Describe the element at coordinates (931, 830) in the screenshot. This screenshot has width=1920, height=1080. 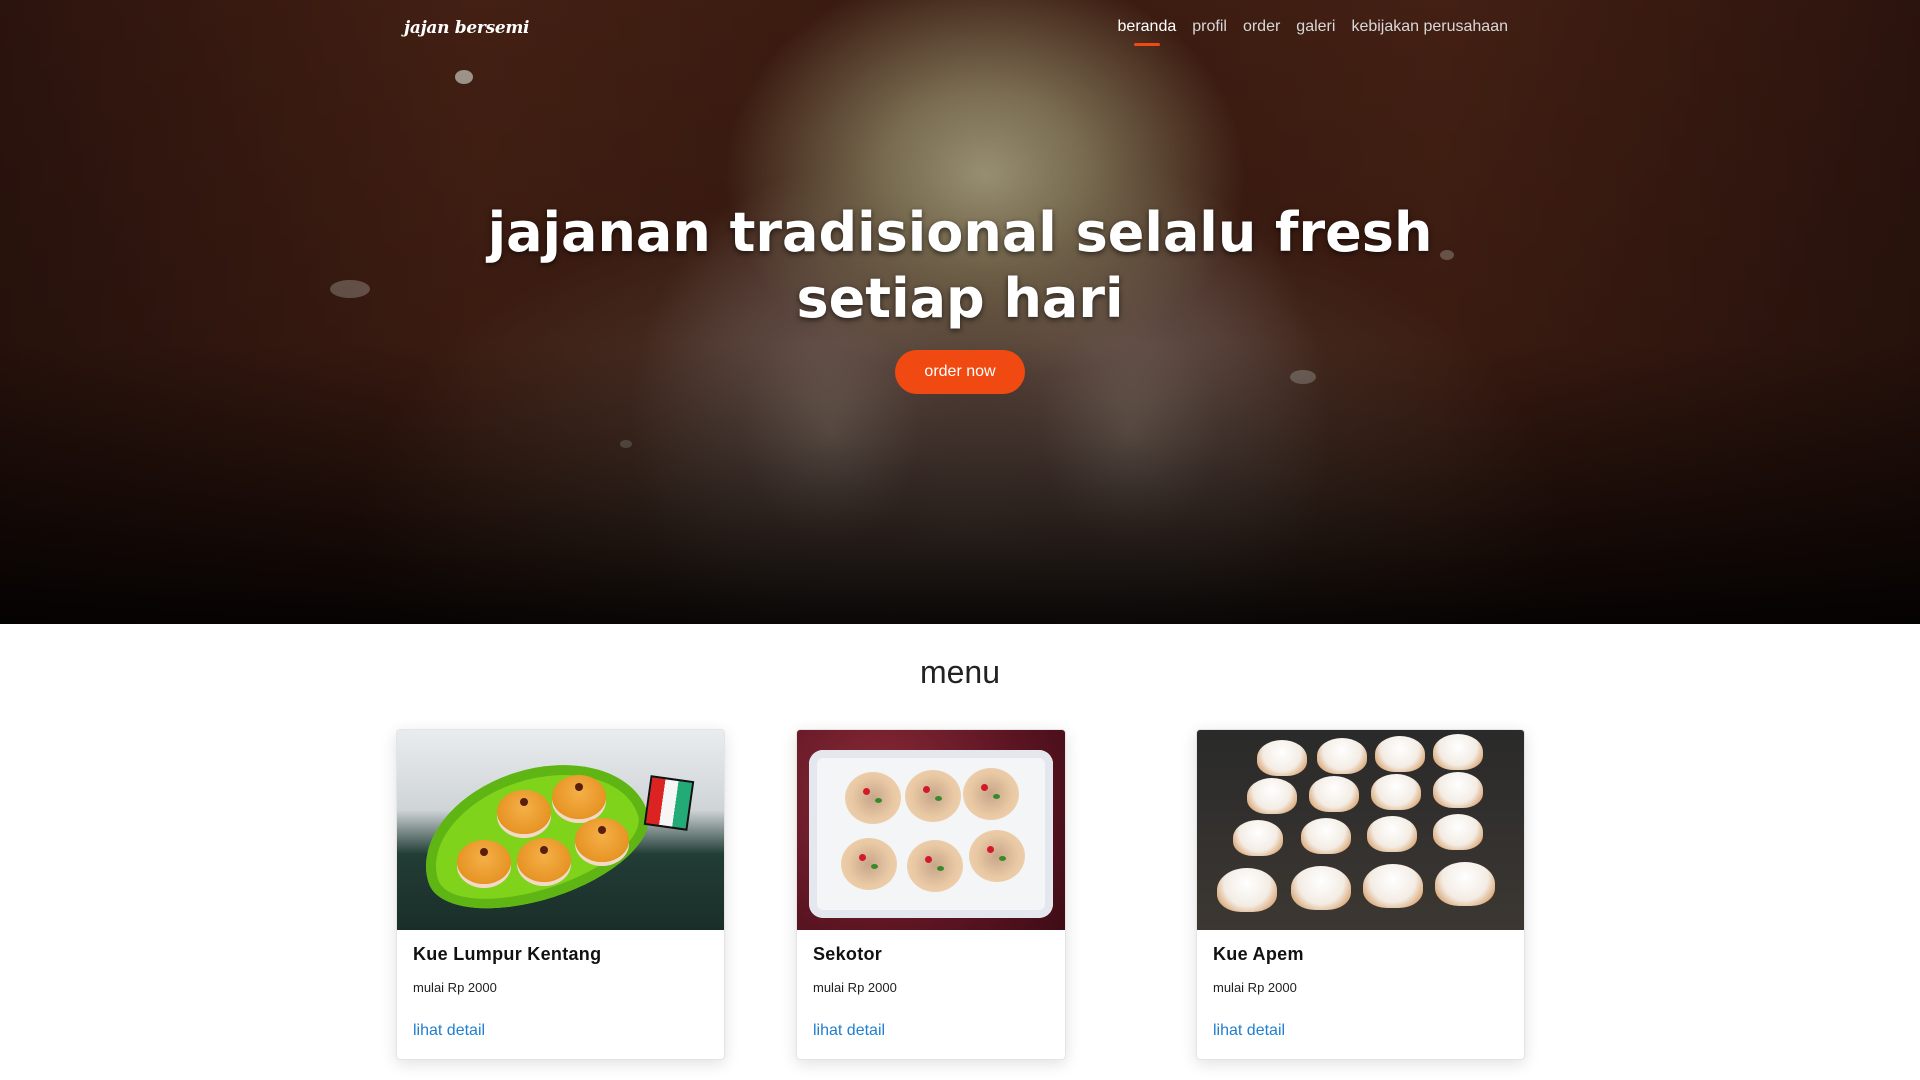
I see `sekotor-photo` at that location.